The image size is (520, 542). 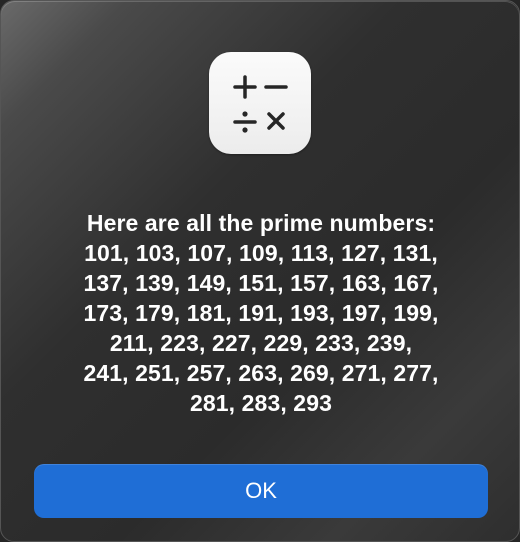 I want to click on calculator-app-icon, so click(x=260, y=103).